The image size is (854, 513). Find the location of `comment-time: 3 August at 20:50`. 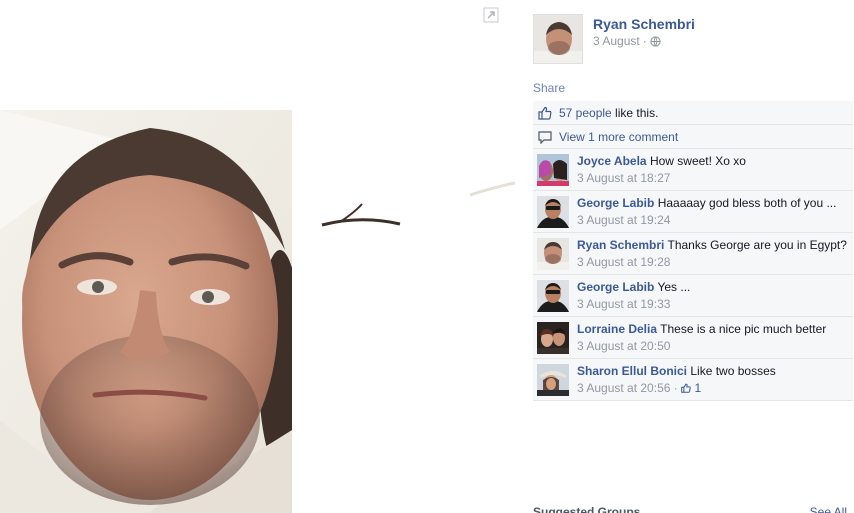

comment-time: 3 August at 20:50 is located at coordinates (712, 346).